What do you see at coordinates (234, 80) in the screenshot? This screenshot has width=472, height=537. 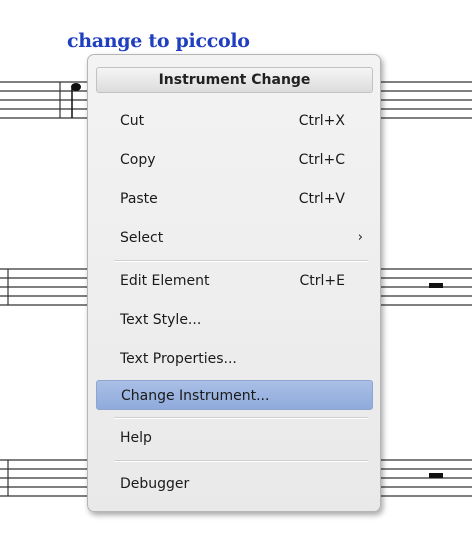 I see `menu-title: Instrument Change` at bounding box center [234, 80].